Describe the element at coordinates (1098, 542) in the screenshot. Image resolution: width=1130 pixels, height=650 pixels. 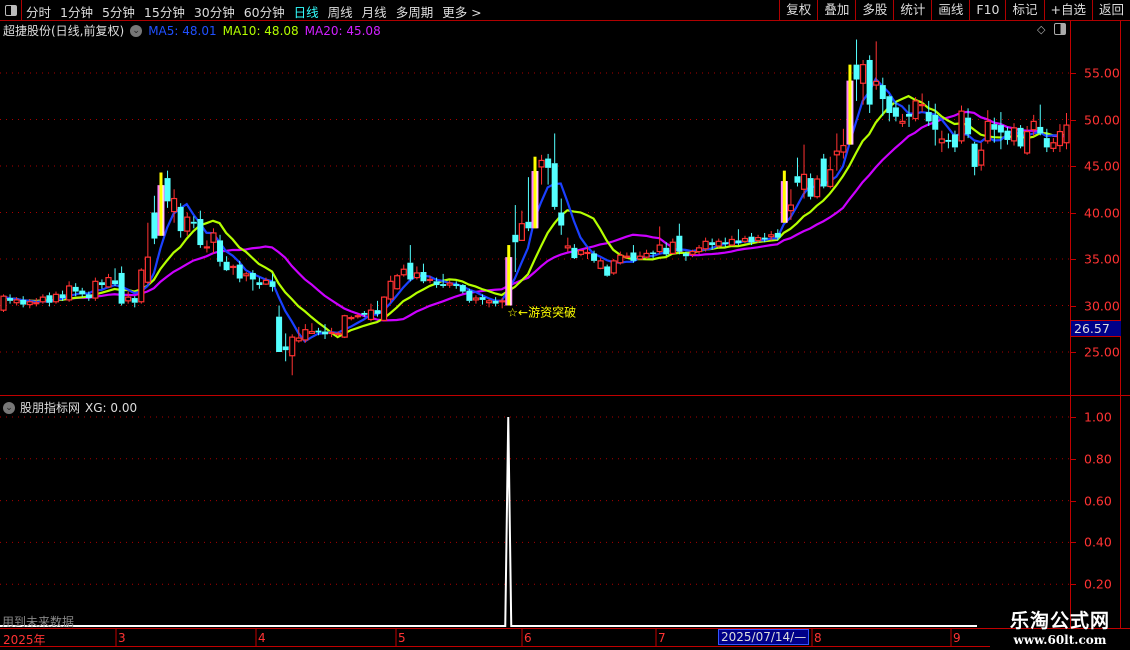
I see `indicator-tick-label: 0.40` at that location.